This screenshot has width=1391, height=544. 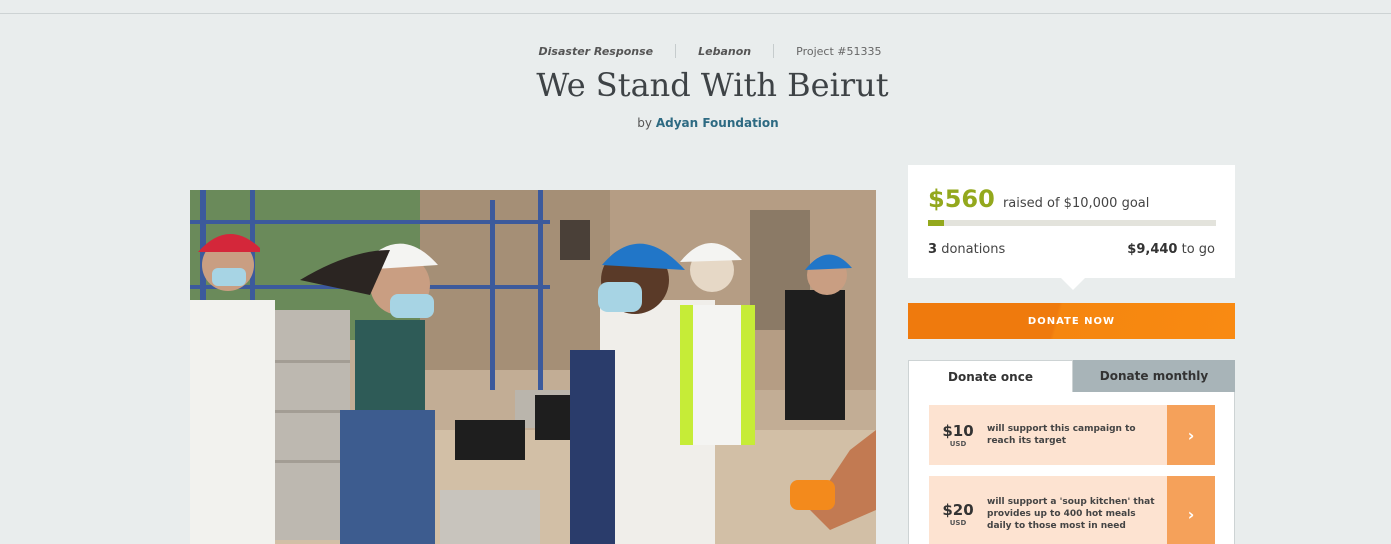 What do you see at coordinates (839, 51) in the screenshot?
I see `project-id: Project #51335` at bounding box center [839, 51].